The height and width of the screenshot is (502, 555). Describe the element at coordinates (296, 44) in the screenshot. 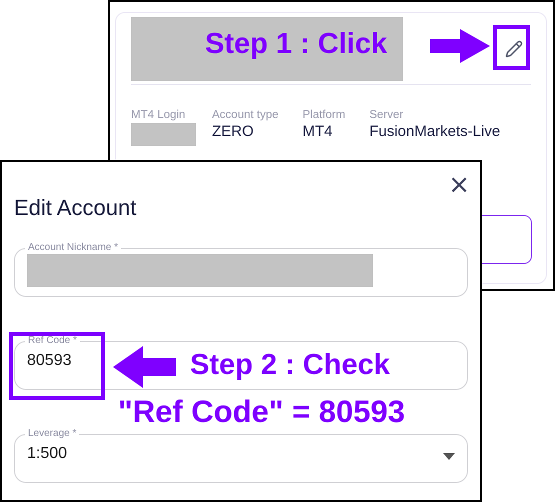

I see `step-one-annotation: Step 1 : Click` at that location.